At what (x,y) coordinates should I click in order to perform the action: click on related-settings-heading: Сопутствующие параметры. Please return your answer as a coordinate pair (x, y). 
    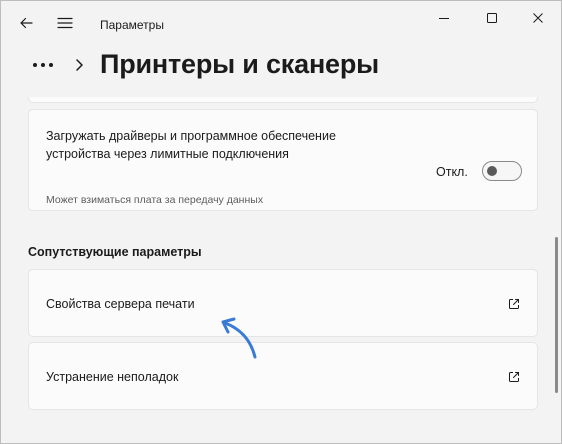
    Looking at the image, I should click on (115, 252).